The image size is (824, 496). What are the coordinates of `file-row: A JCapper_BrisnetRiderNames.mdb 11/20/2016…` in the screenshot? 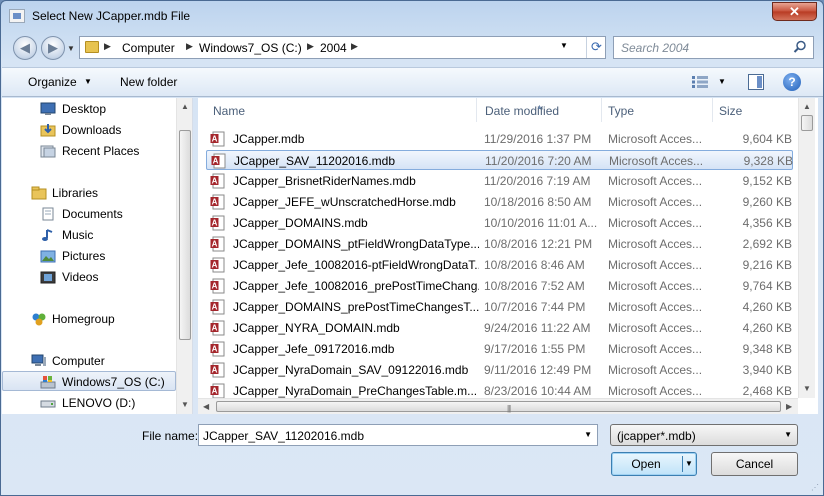 It's located at (499, 181).